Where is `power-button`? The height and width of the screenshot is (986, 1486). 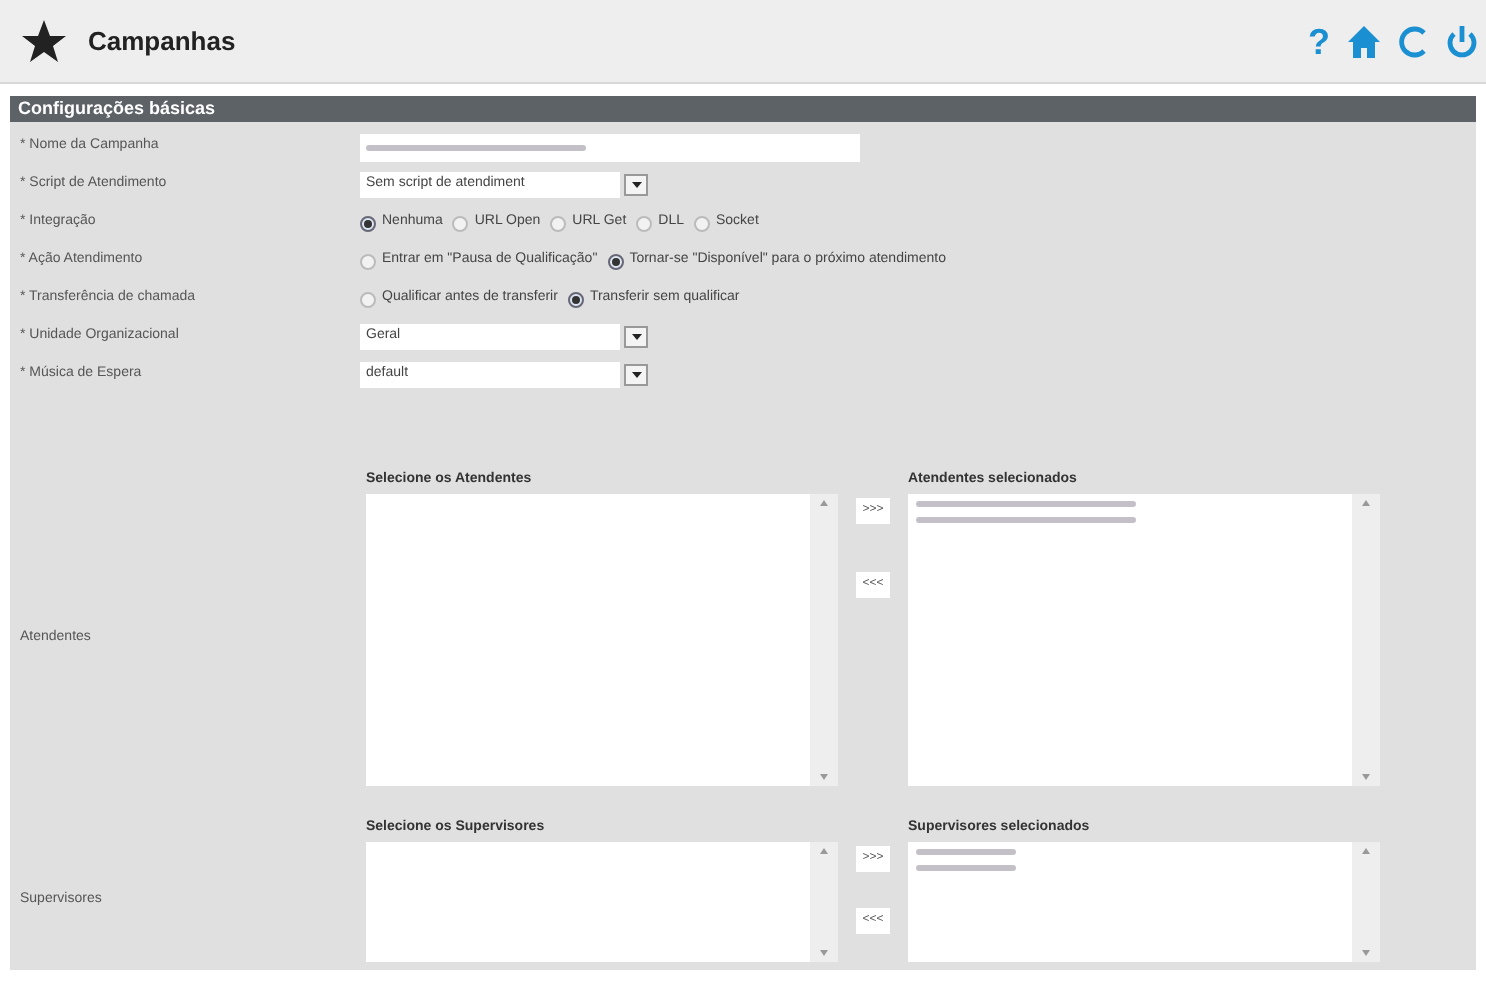
power-button is located at coordinates (1462, 41).